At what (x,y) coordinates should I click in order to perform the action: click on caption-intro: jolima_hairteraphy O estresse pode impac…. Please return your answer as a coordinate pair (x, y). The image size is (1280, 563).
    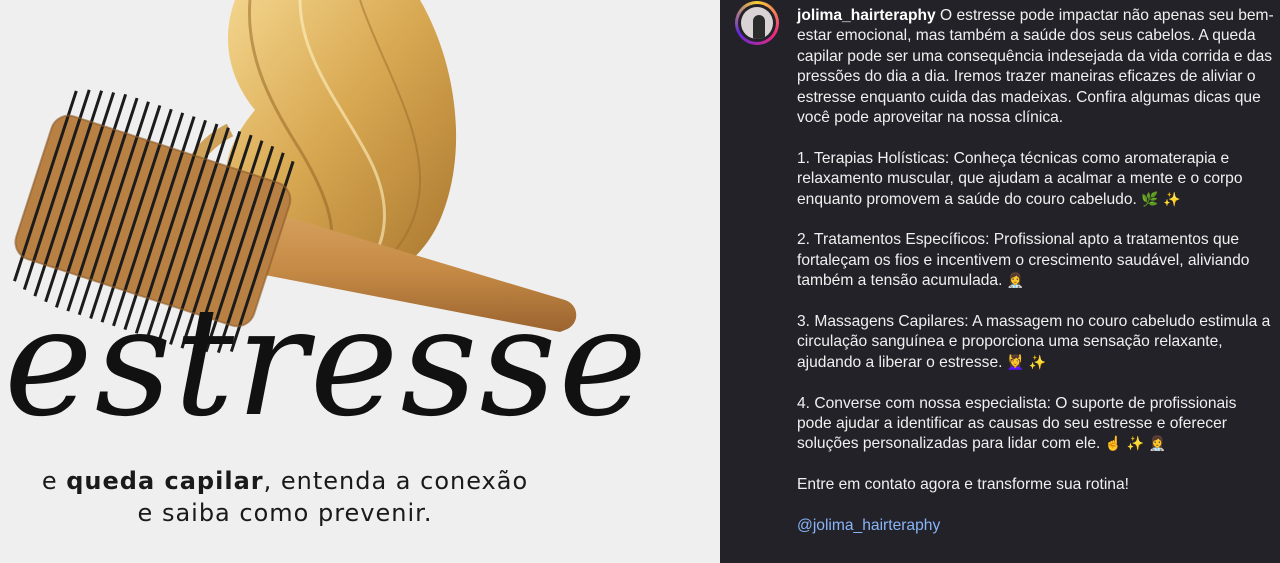
    Looking at the image, I should click on (1036, 67).